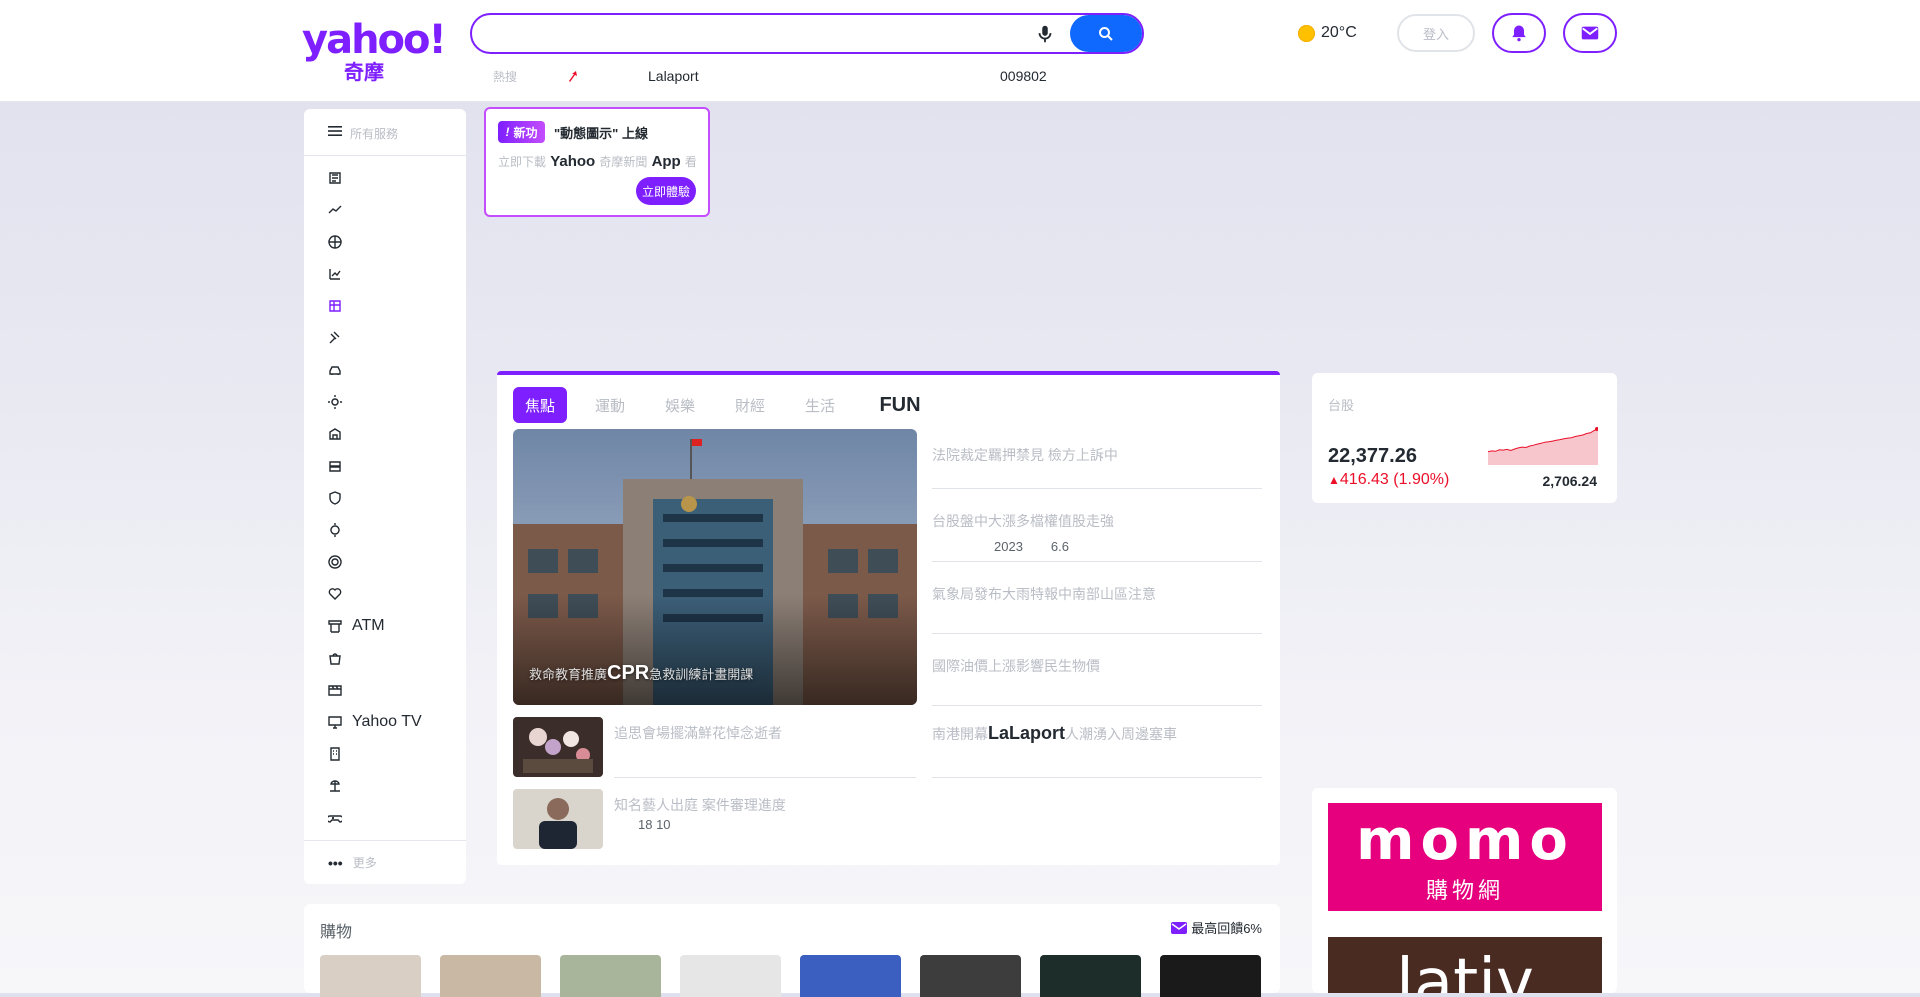  What do you see at coordinates (1097, 532) in the screenshot?
I see `headline-item: 台股盤中大漲多檔權值股走強 2023 6.6` at bounding box center [1097, 532].